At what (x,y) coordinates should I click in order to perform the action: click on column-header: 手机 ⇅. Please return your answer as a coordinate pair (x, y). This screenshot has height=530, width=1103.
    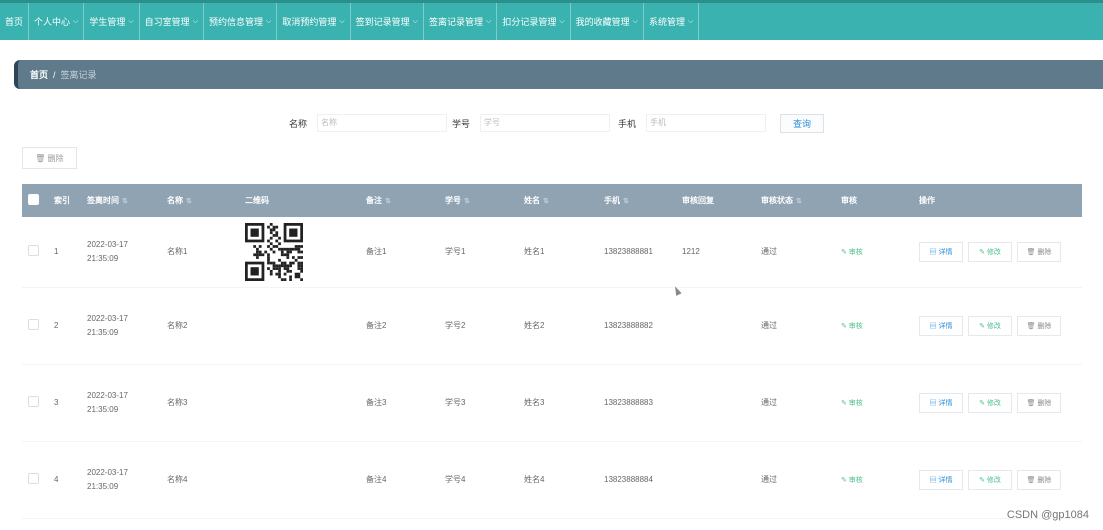
    Looking at the image, I should click on (637, 200).